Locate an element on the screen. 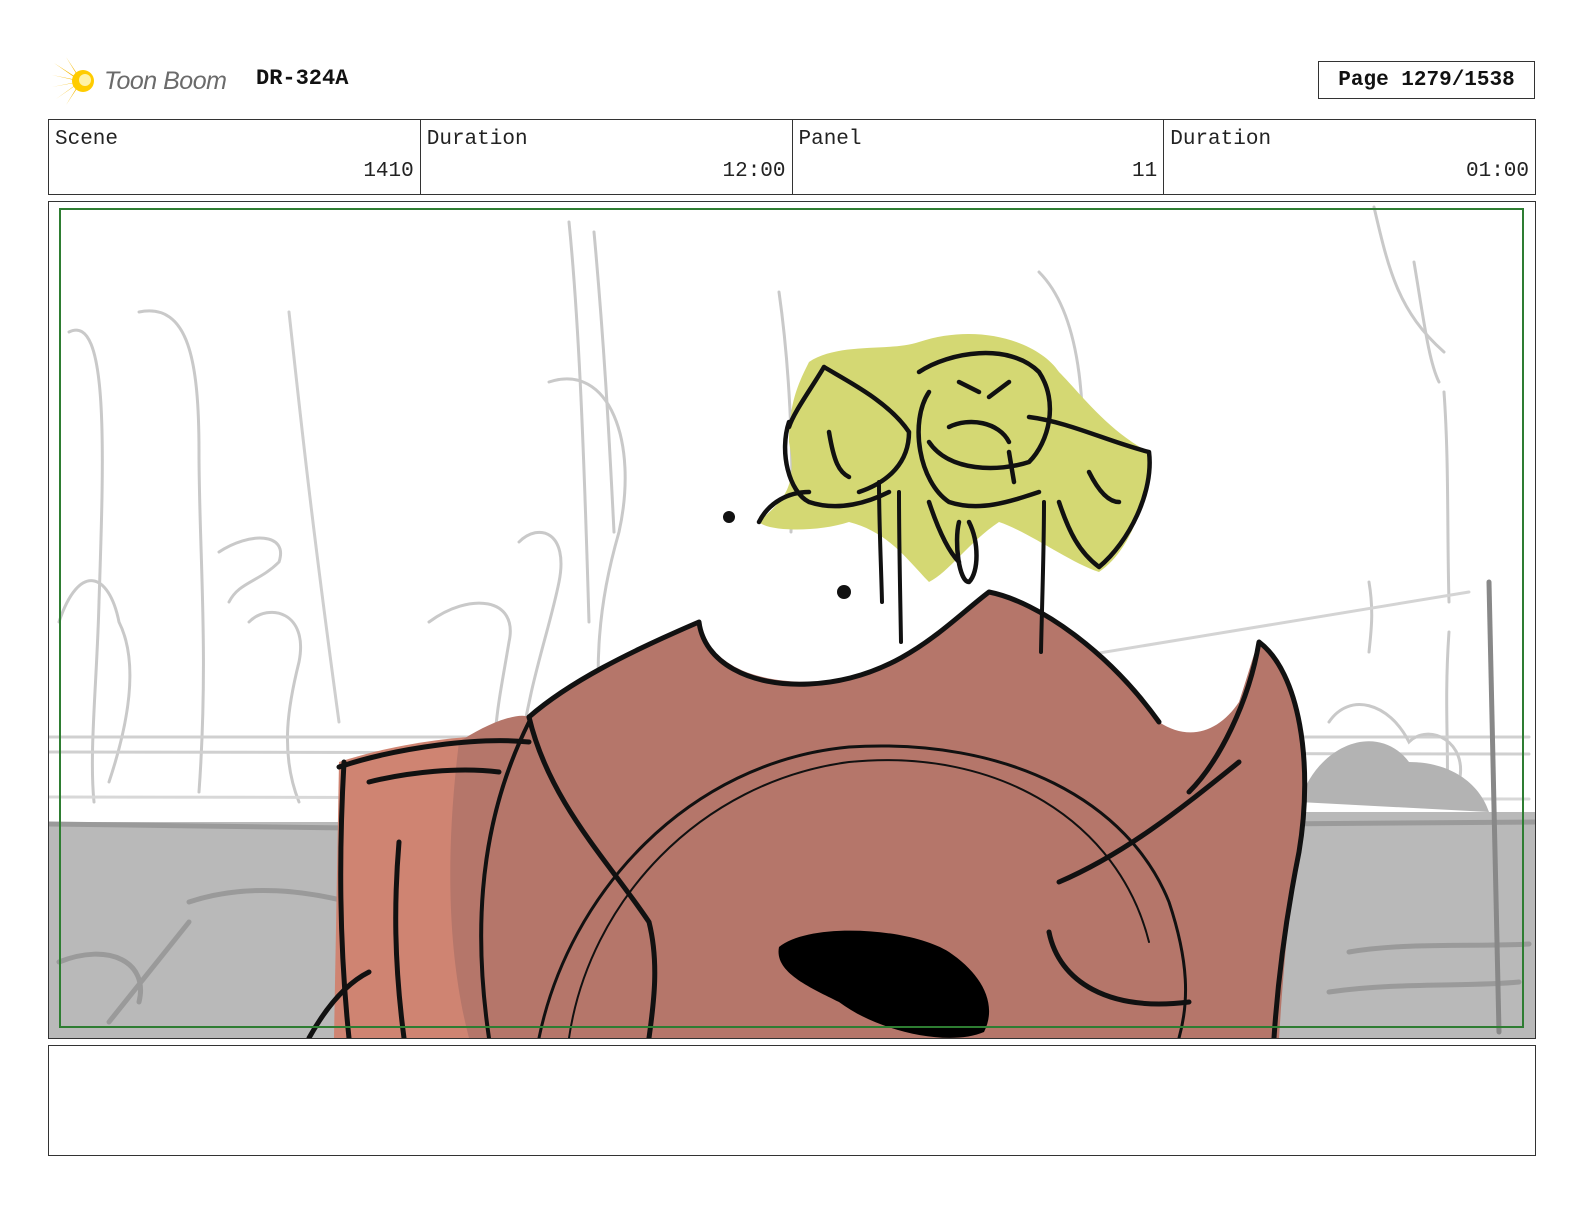  scene-cell: Scene 1410 is located at coordinates (235, 157).